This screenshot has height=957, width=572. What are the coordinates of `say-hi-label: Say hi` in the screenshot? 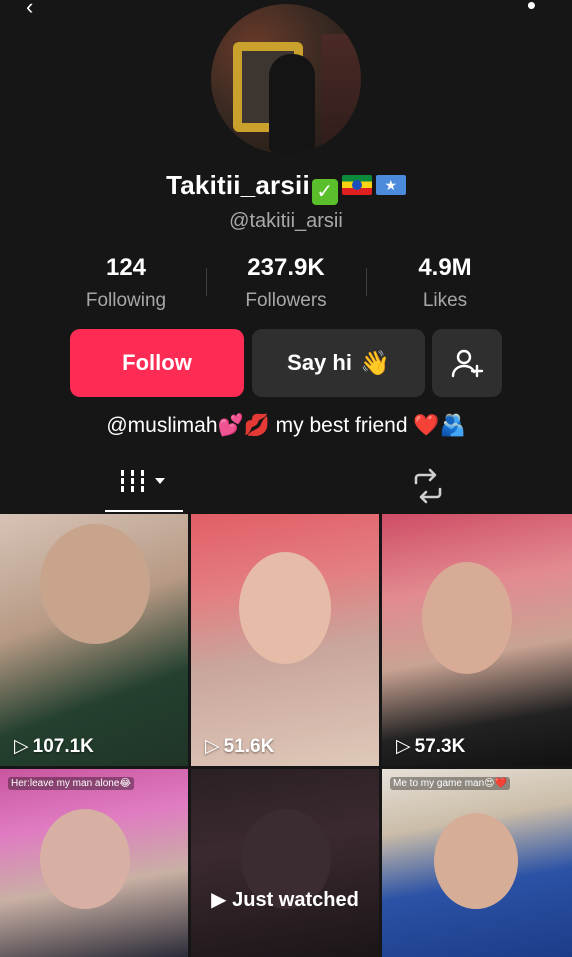 It's located at (319, 362).